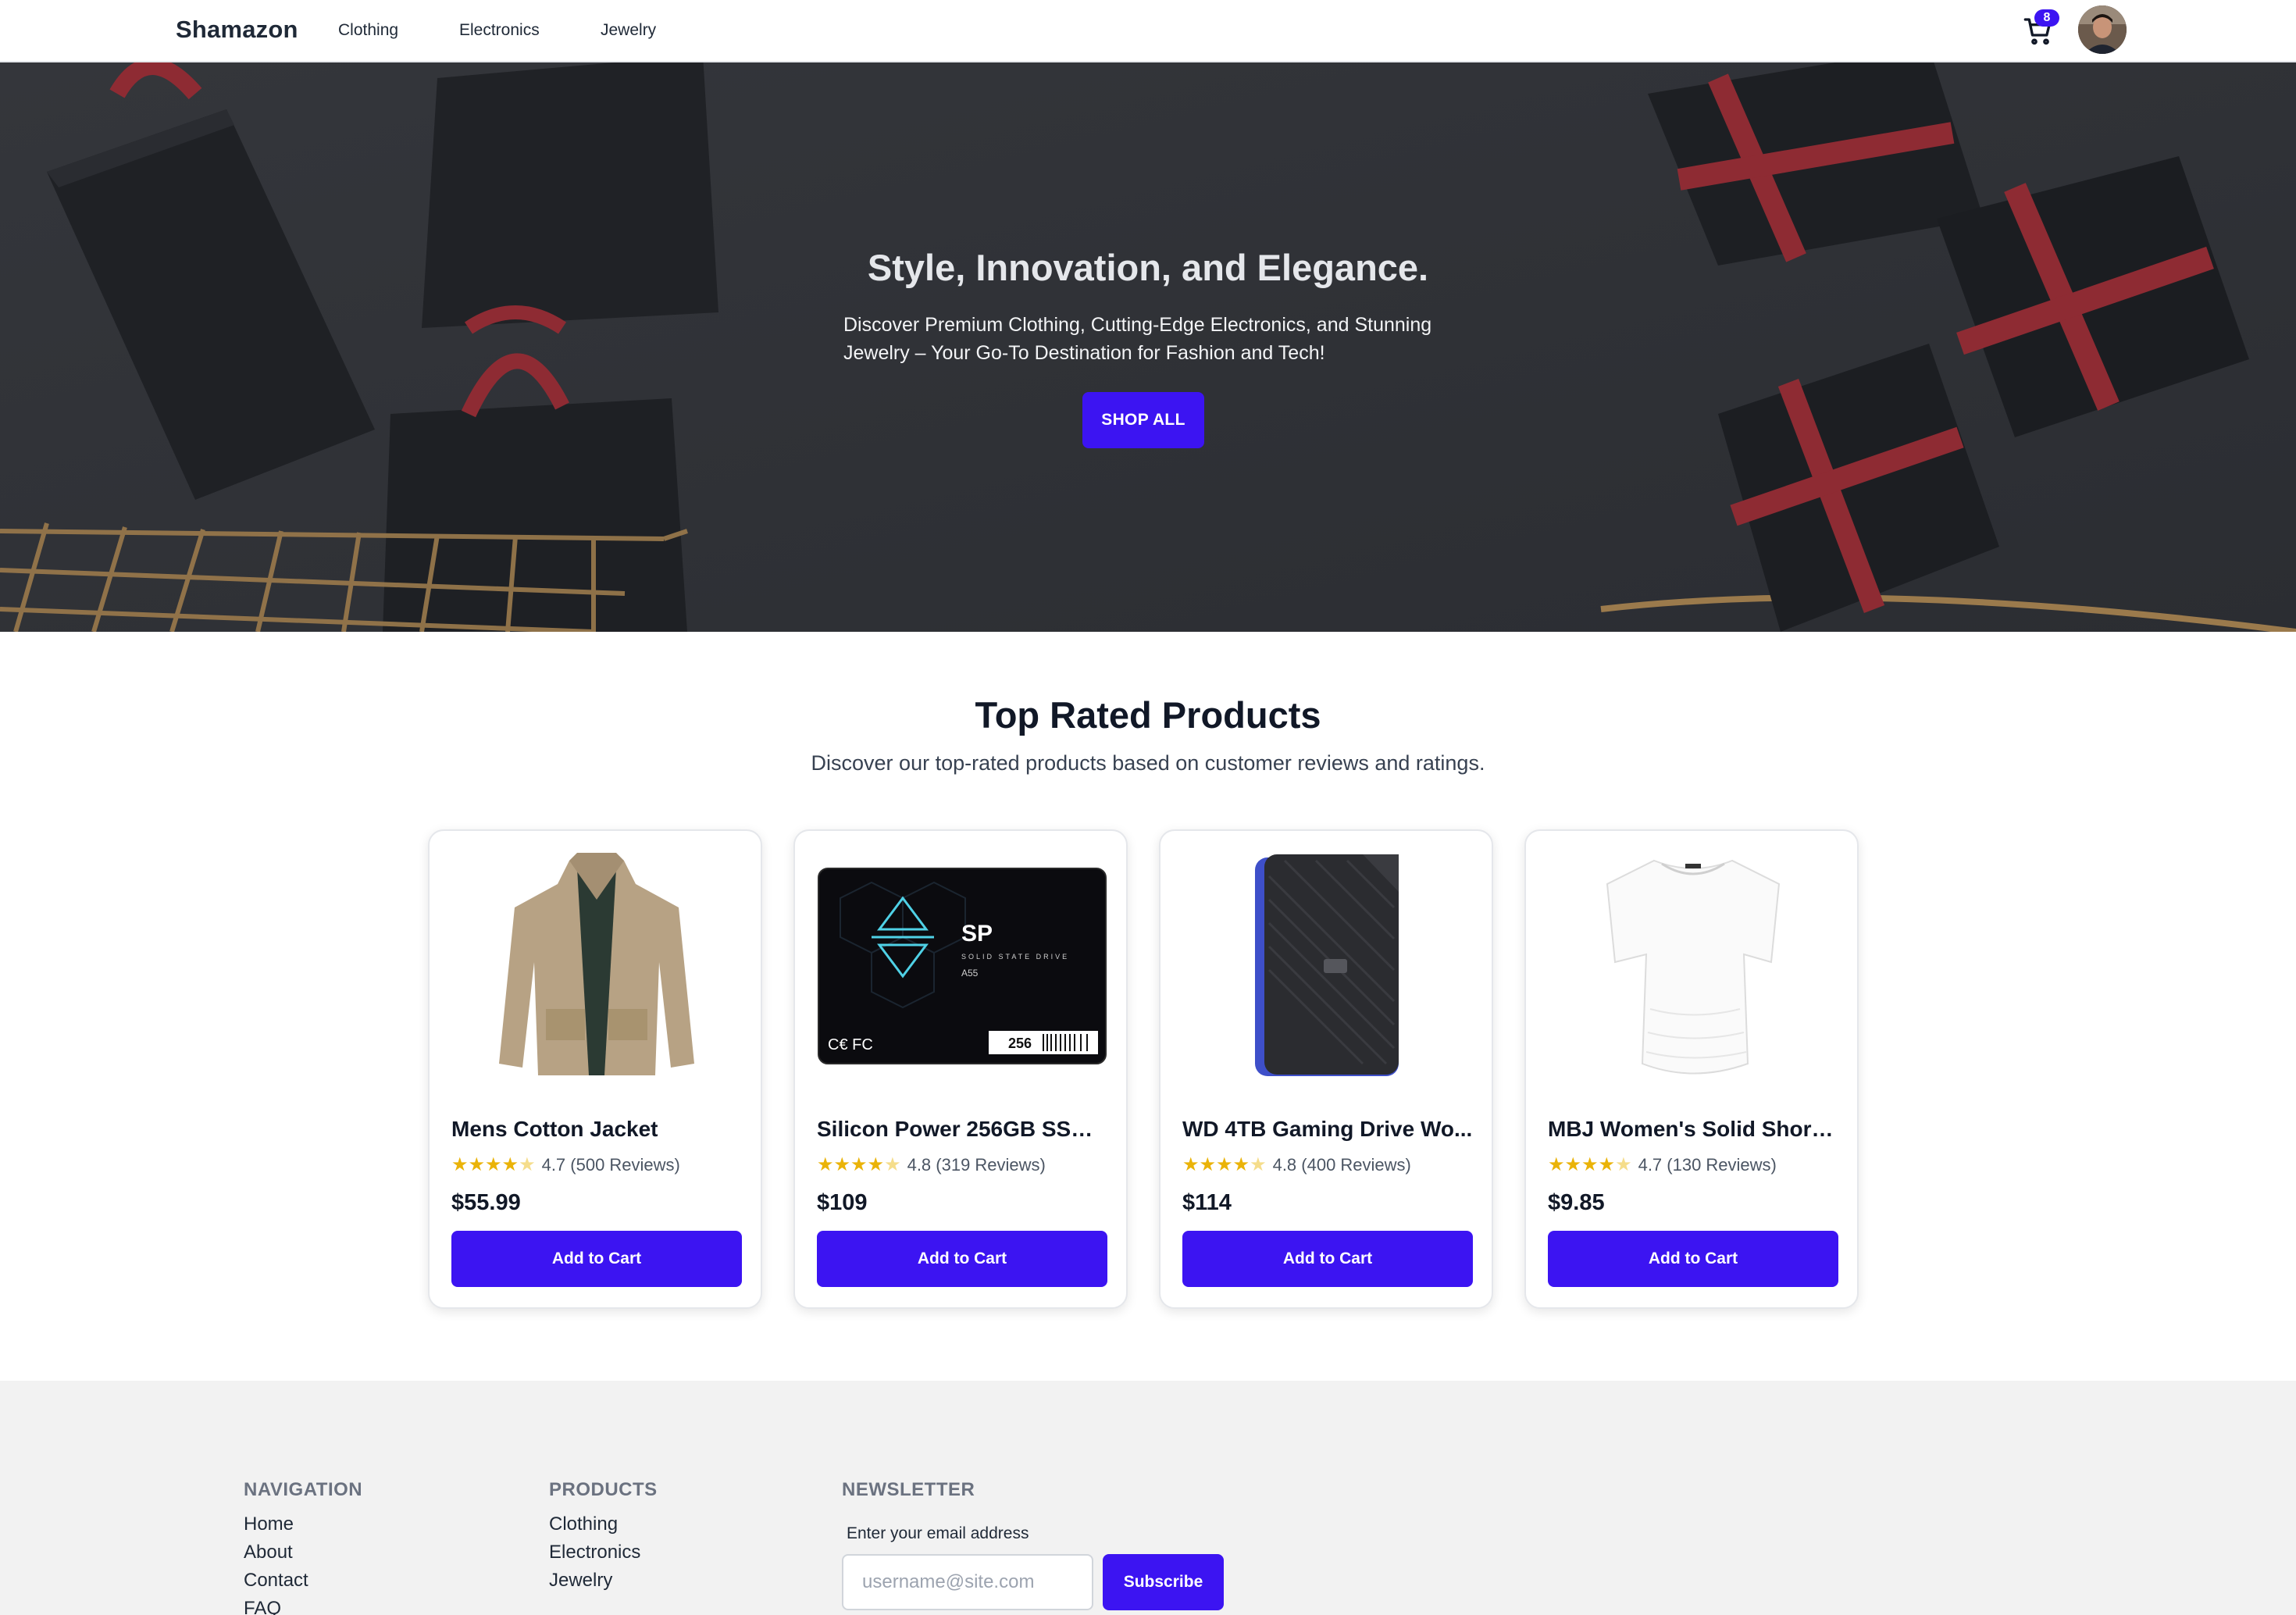  I want to click on product-price: $9.85, so click(1576, 1202).